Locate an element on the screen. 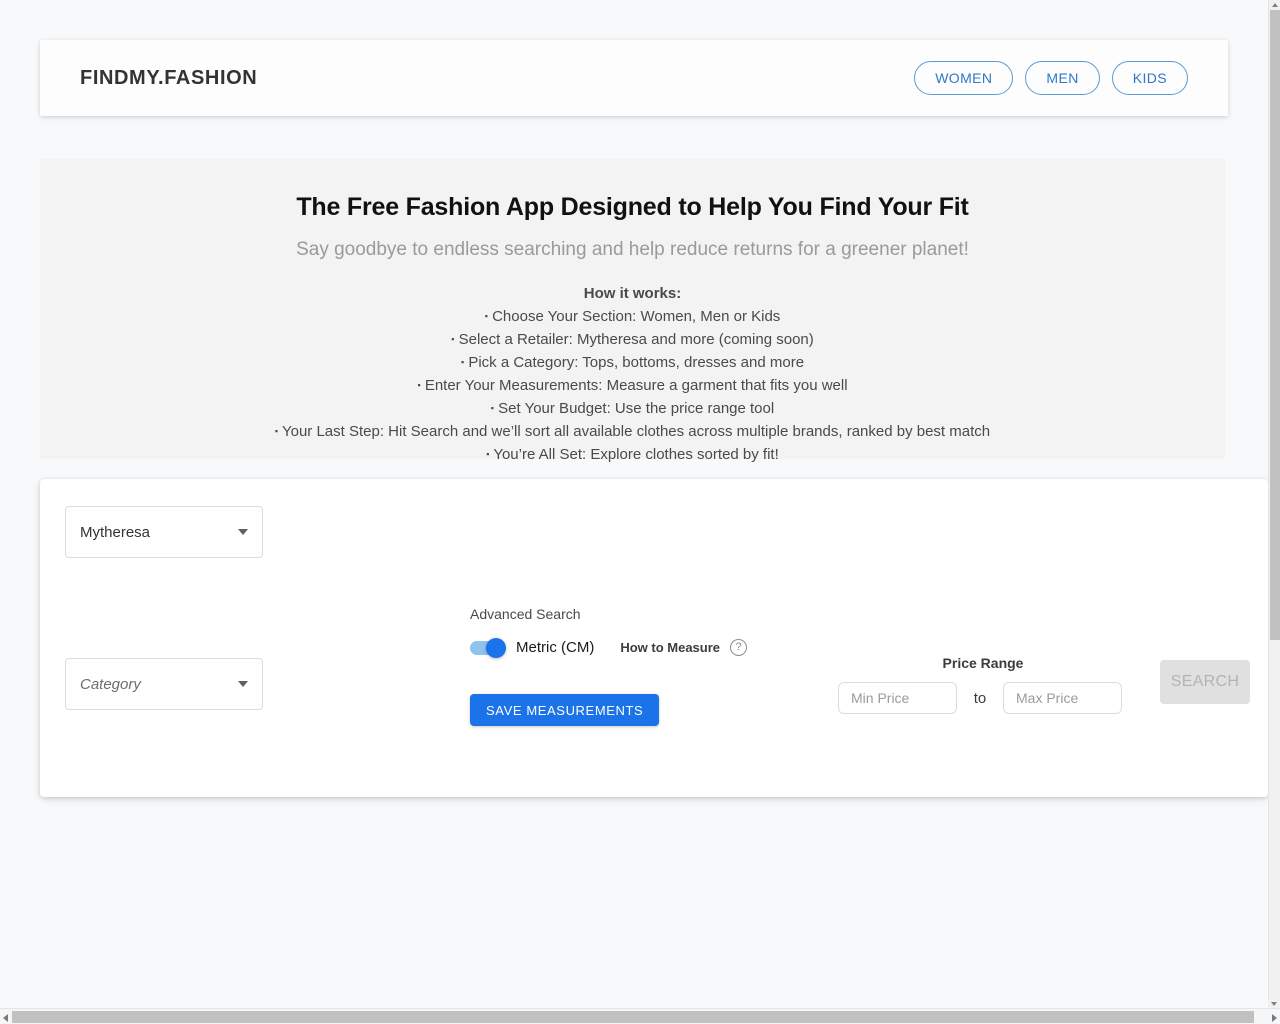 Image resolution: width=1280 pixels, height=1024 pixels. nav-button-women: WOMEN is located at coordinates (964, 78).